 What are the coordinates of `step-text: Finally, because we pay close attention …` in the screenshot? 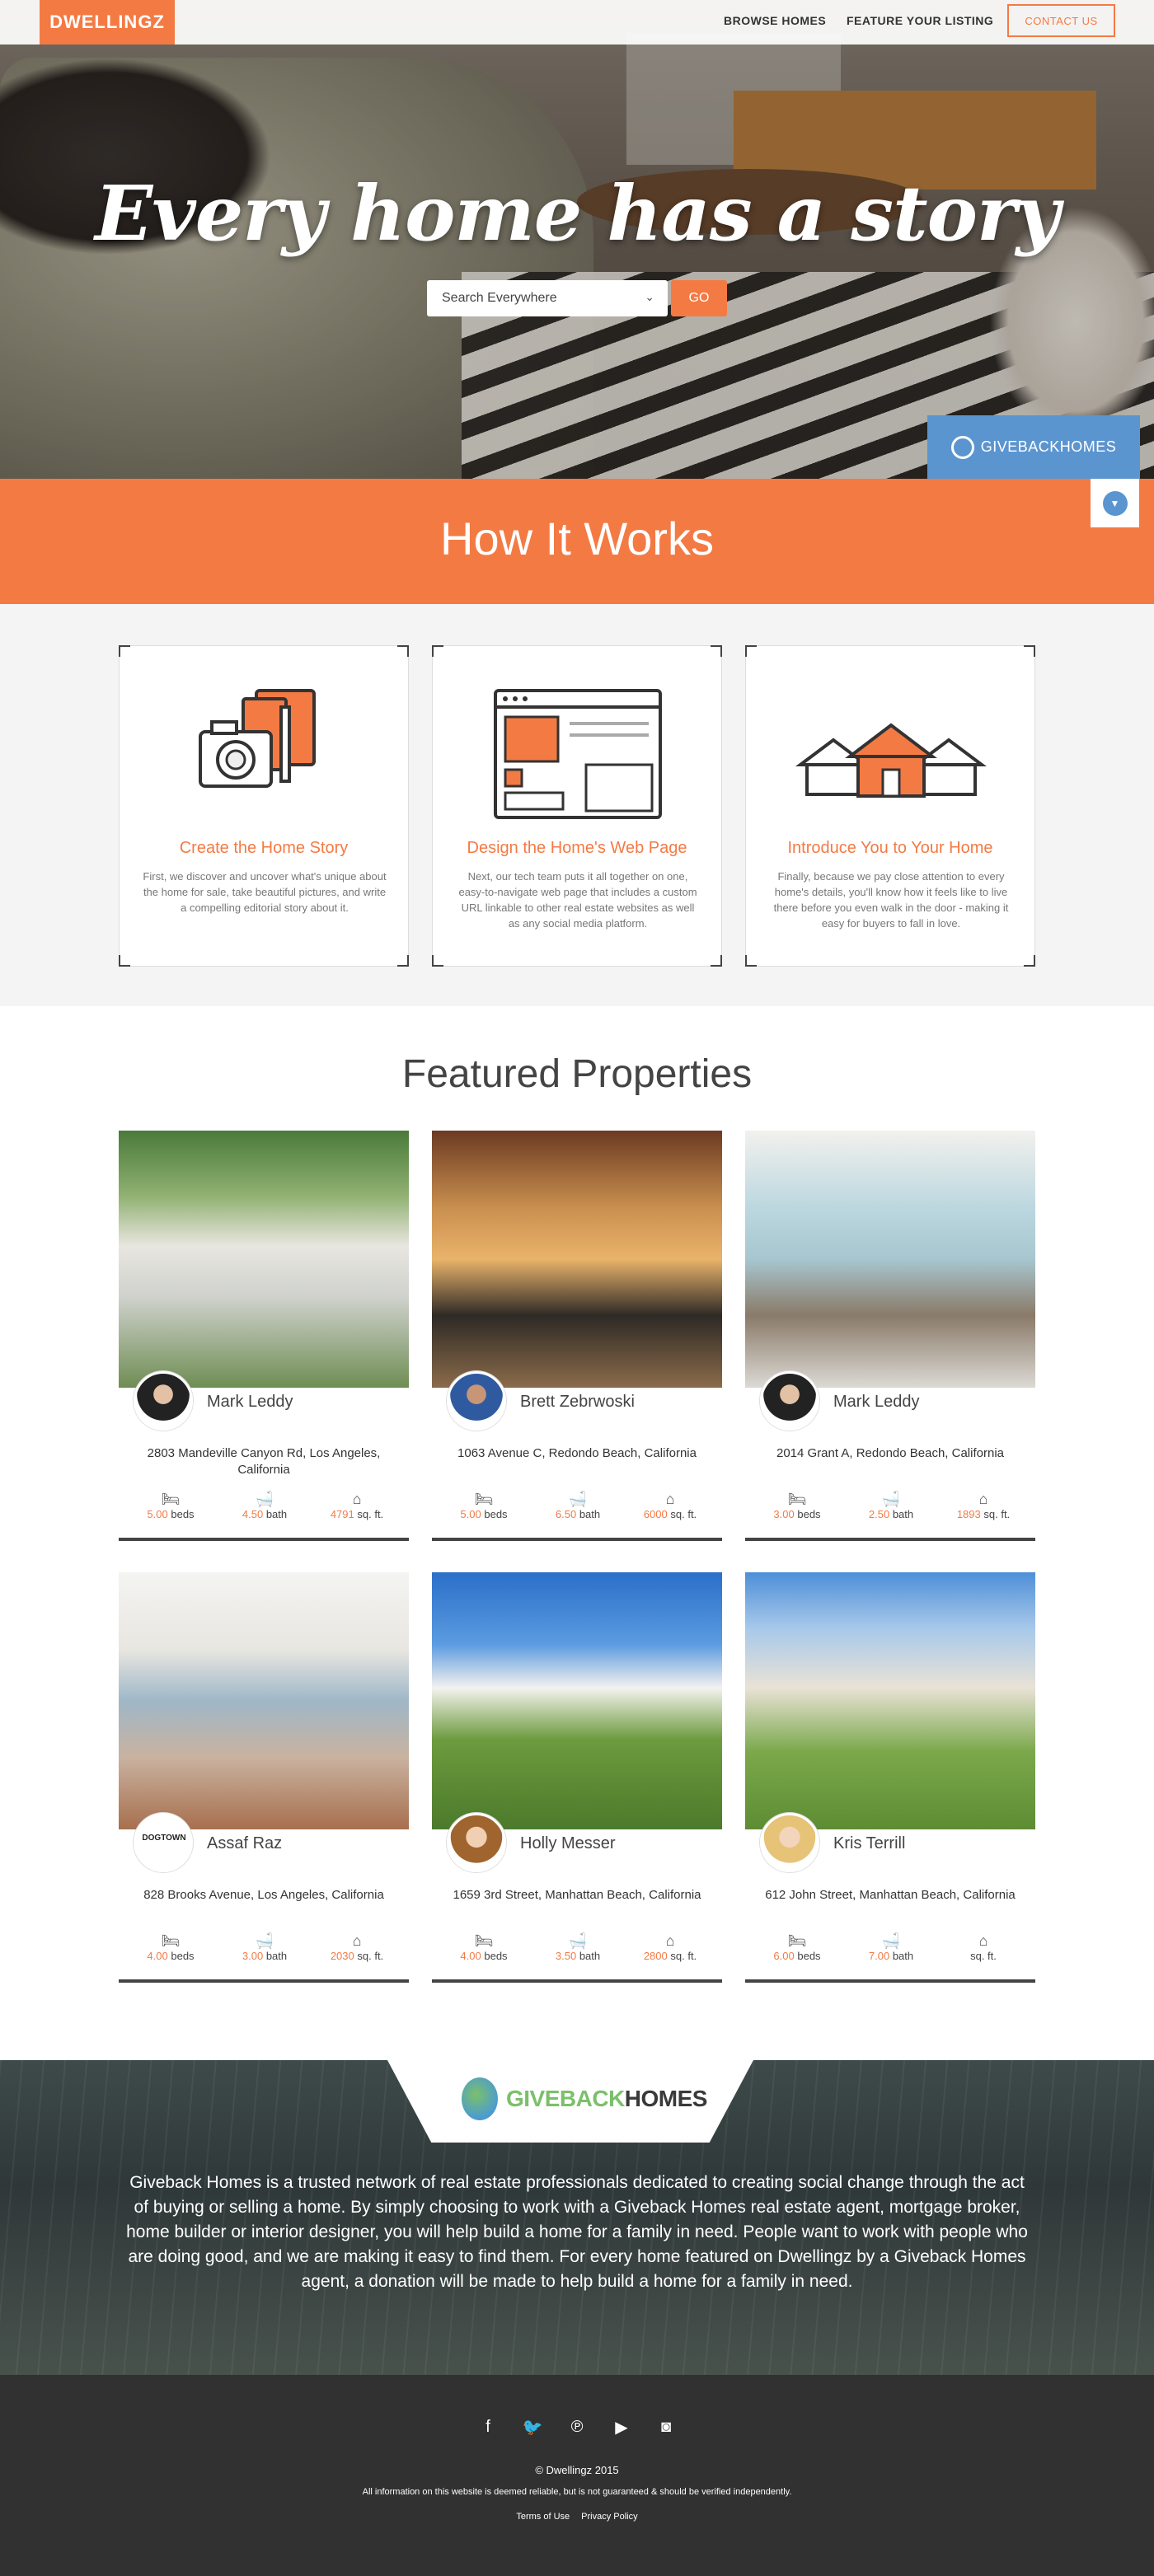 It's located at (891, 900).